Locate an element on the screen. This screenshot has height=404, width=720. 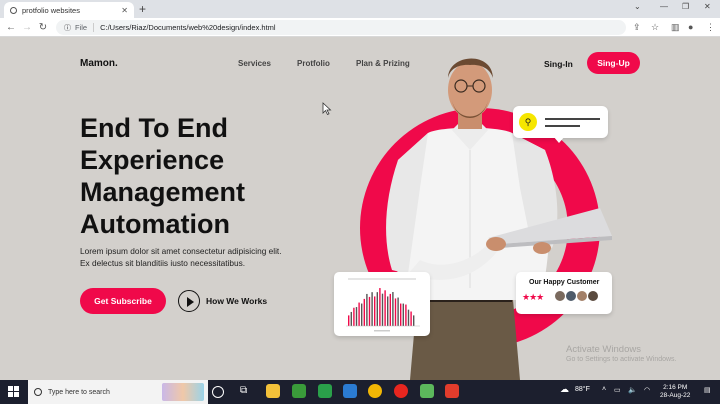
bookmark-star-icon: ☆ is located at coordinates (655, 27).